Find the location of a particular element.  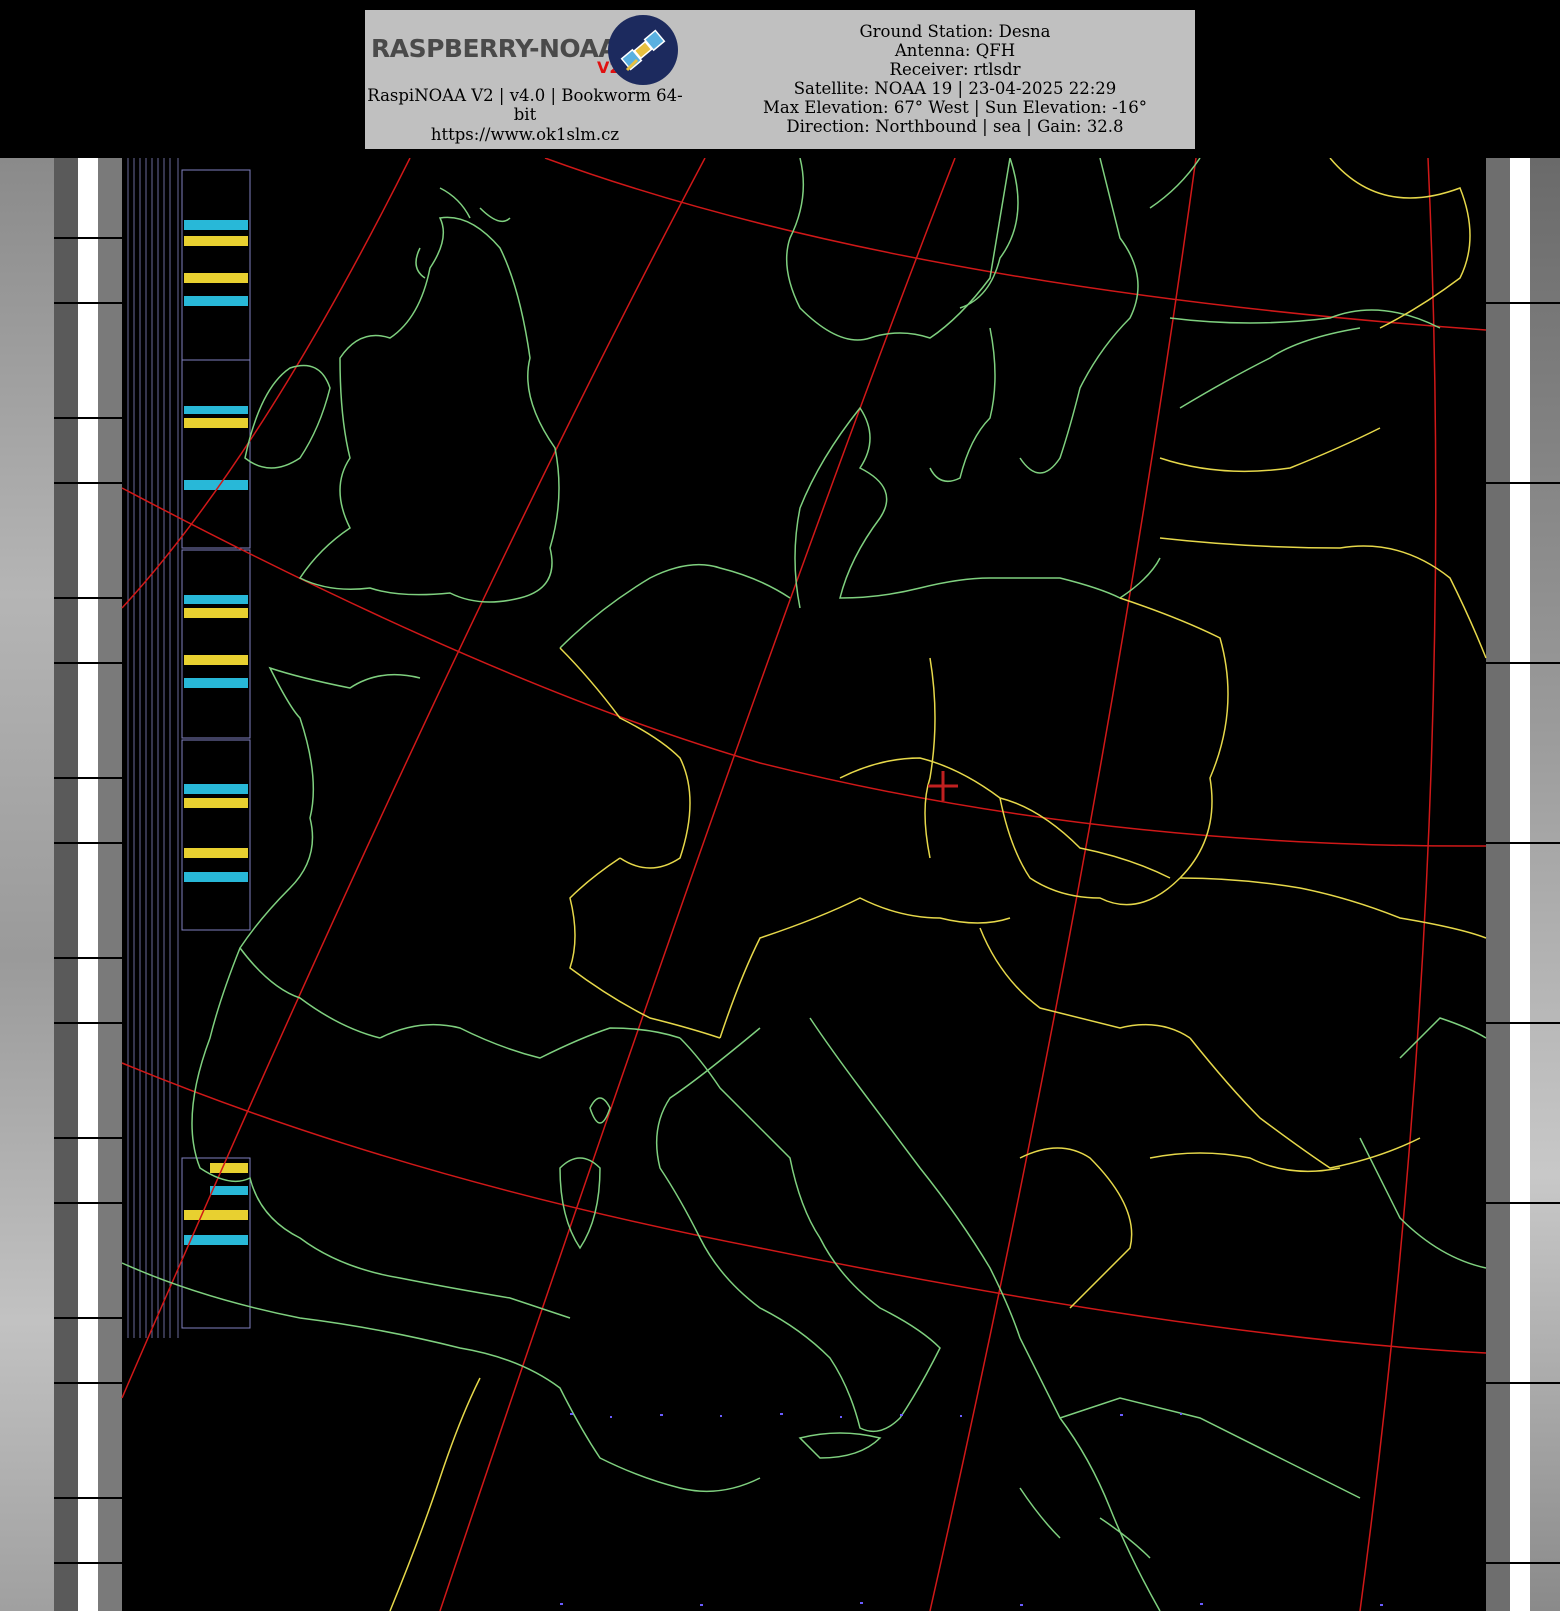

noise-speckle is located at coordinates (971, 1509).